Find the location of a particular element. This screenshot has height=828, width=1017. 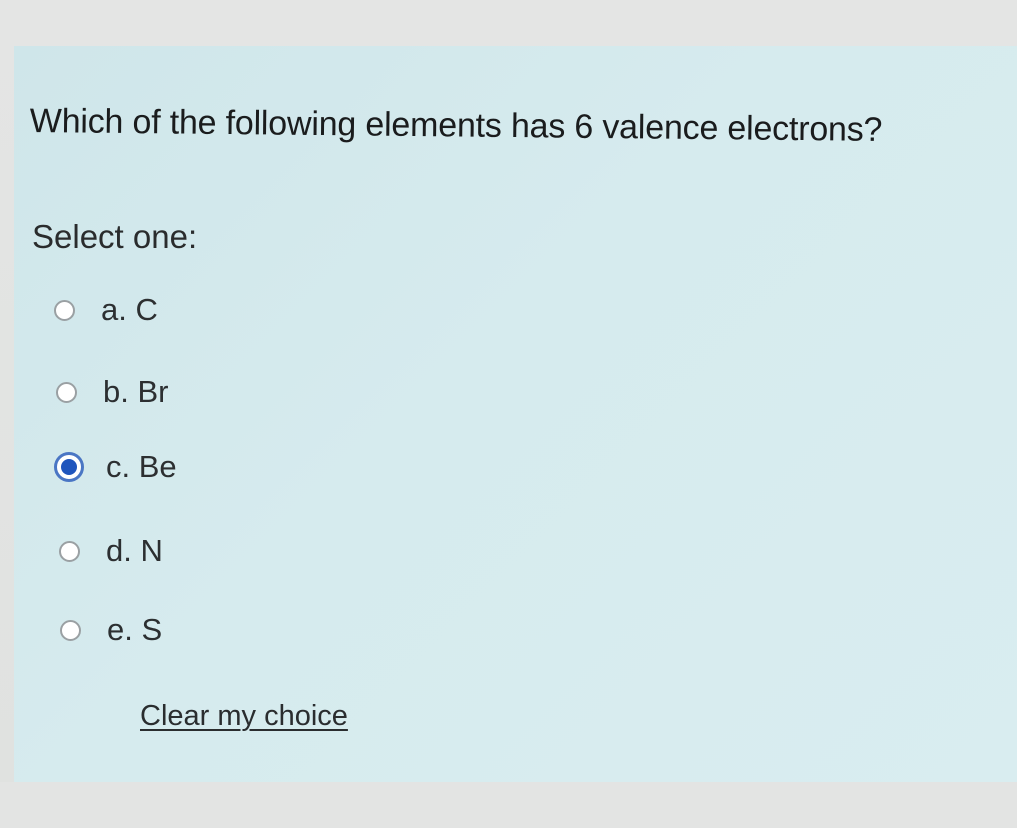

option-c-label: c. Be is located at coordinates (141, 466).